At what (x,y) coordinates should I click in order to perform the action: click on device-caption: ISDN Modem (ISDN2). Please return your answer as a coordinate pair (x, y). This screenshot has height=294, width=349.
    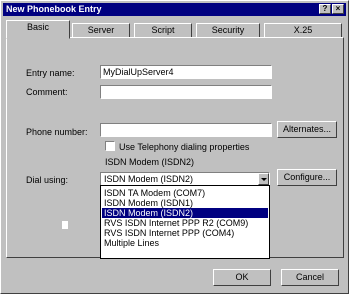
    Looking at the image, I should click on (150, 162).